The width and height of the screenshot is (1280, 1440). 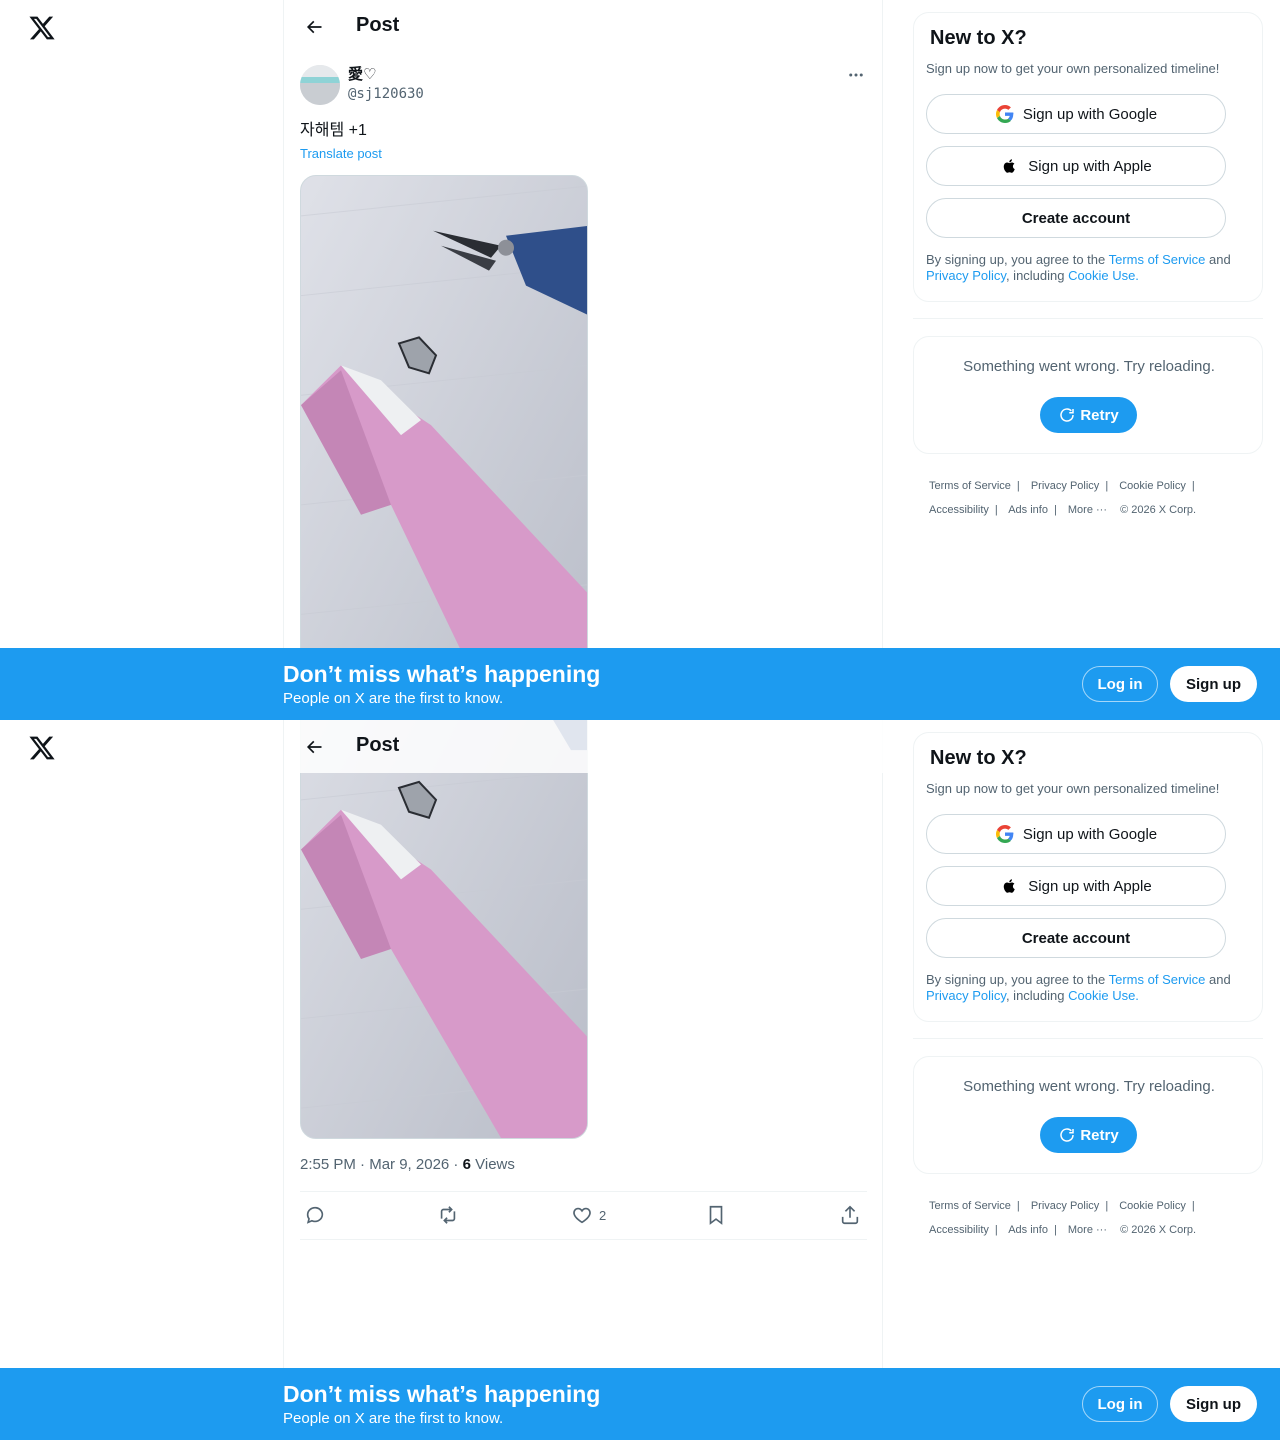 I want to click on author-handle: @sj120630, so click(x=386, y=94).